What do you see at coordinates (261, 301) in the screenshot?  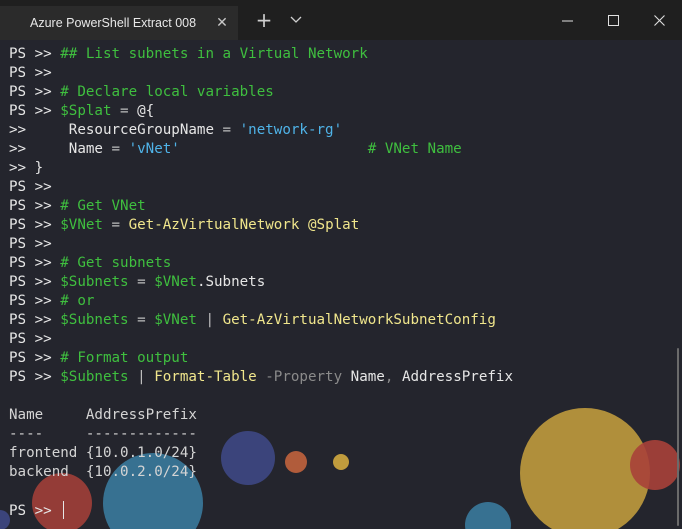 I see `terminal-line: PS >> # or` at bounding box center [261, 301].